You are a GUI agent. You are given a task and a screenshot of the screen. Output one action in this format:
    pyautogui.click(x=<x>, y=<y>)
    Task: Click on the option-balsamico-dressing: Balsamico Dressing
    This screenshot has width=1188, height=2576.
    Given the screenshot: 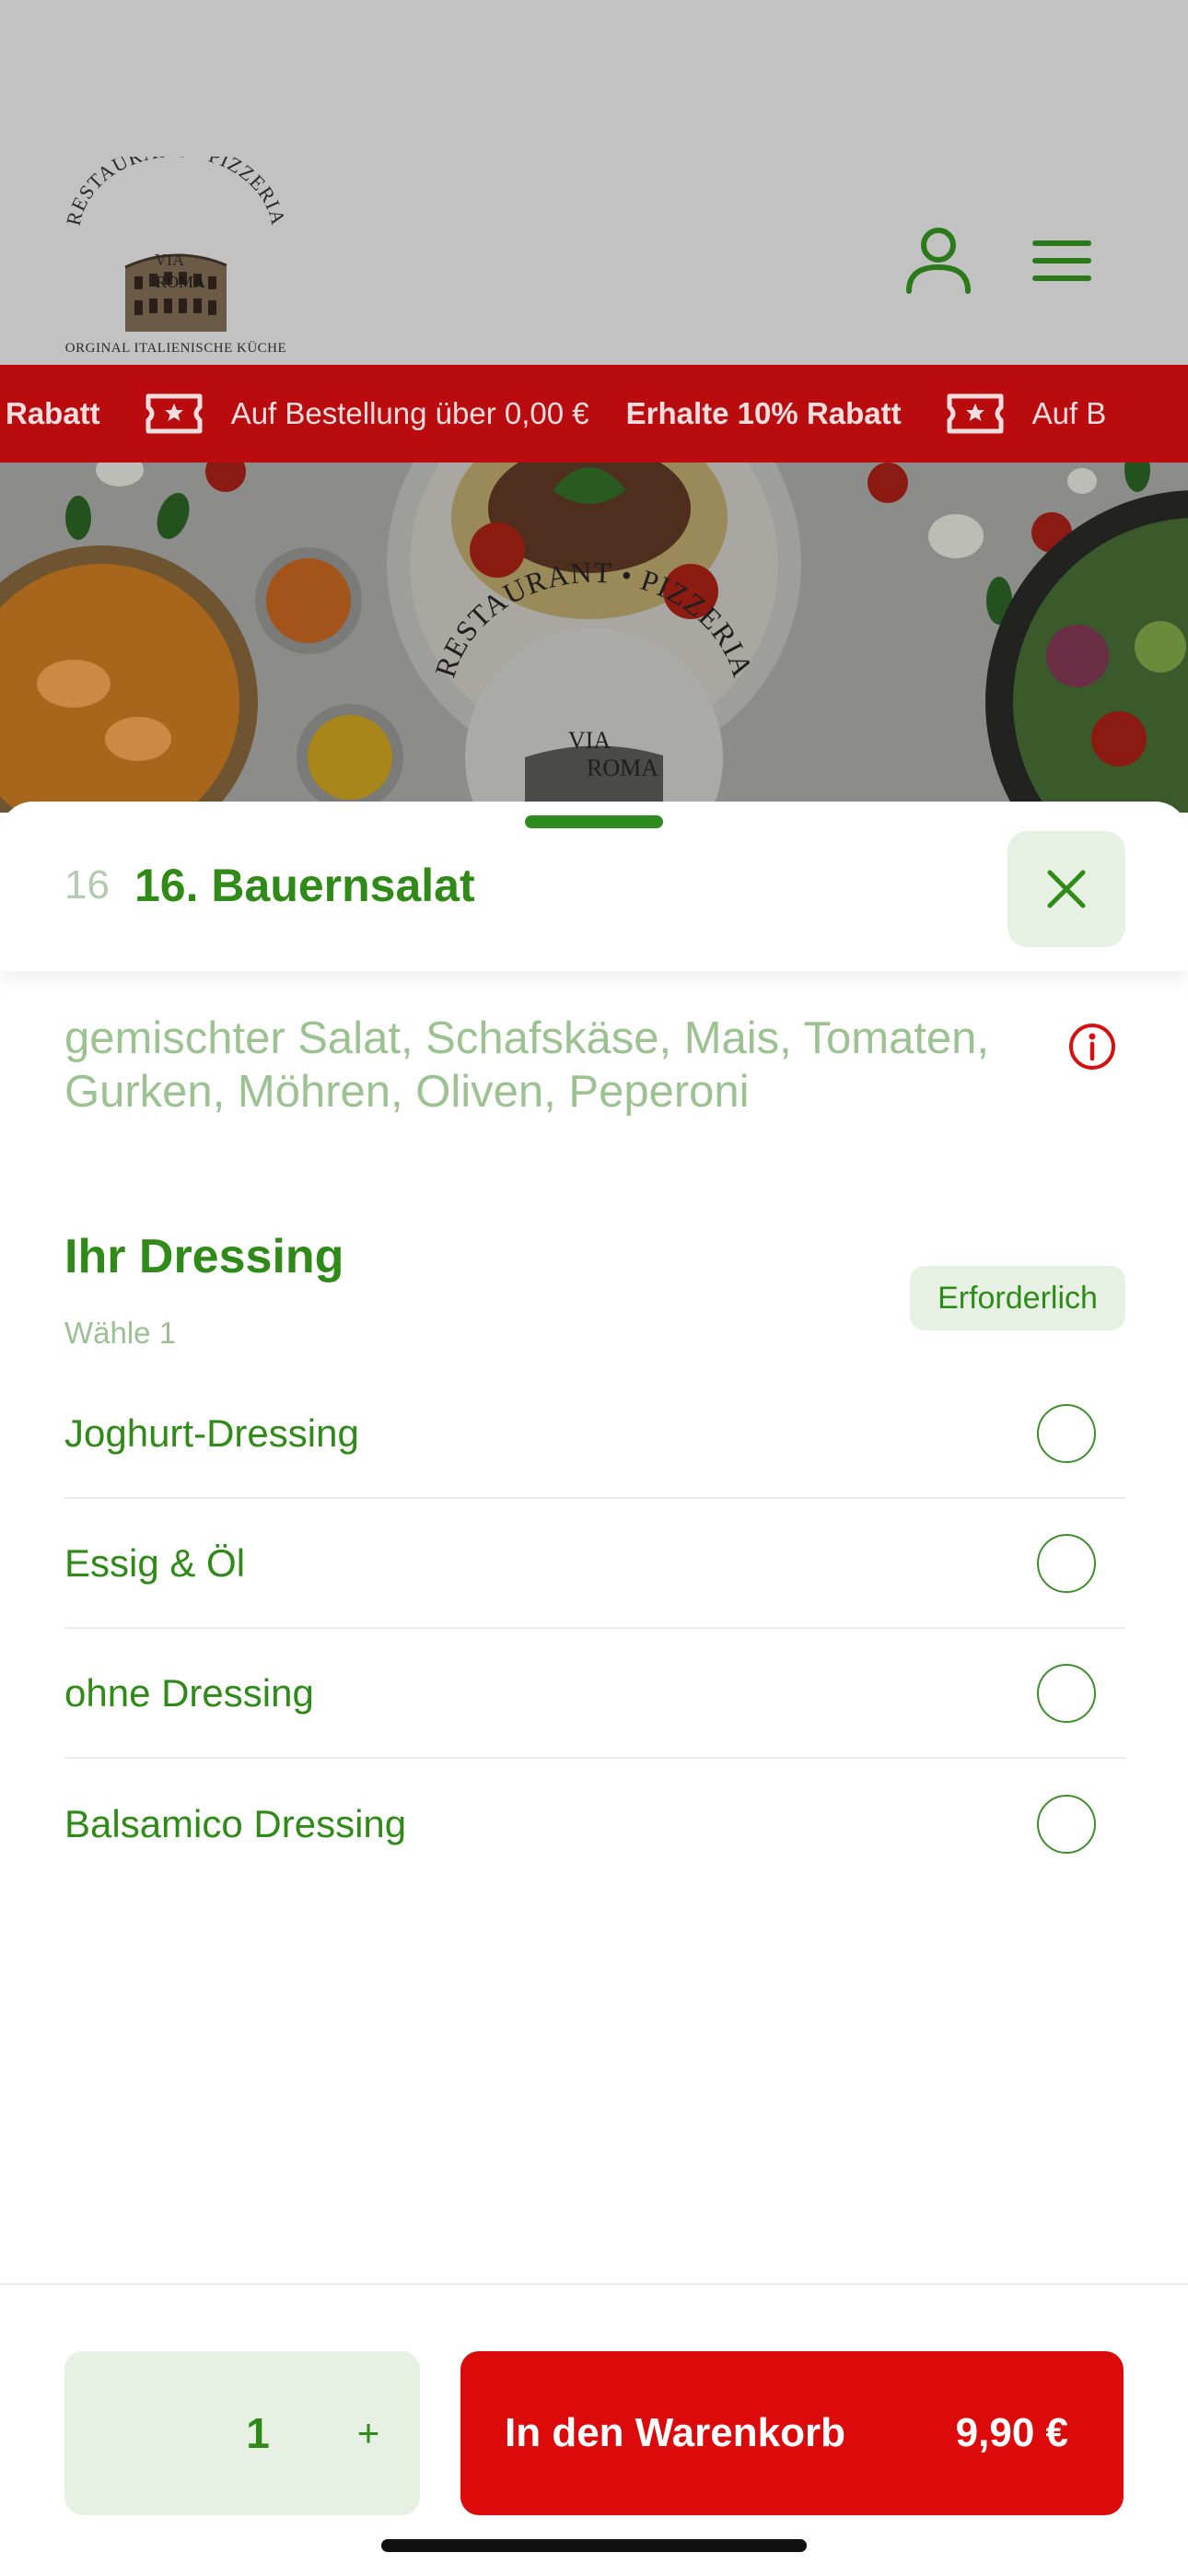 What is the action you would take?
    pyautogui.click(x=594, y=1824)
    